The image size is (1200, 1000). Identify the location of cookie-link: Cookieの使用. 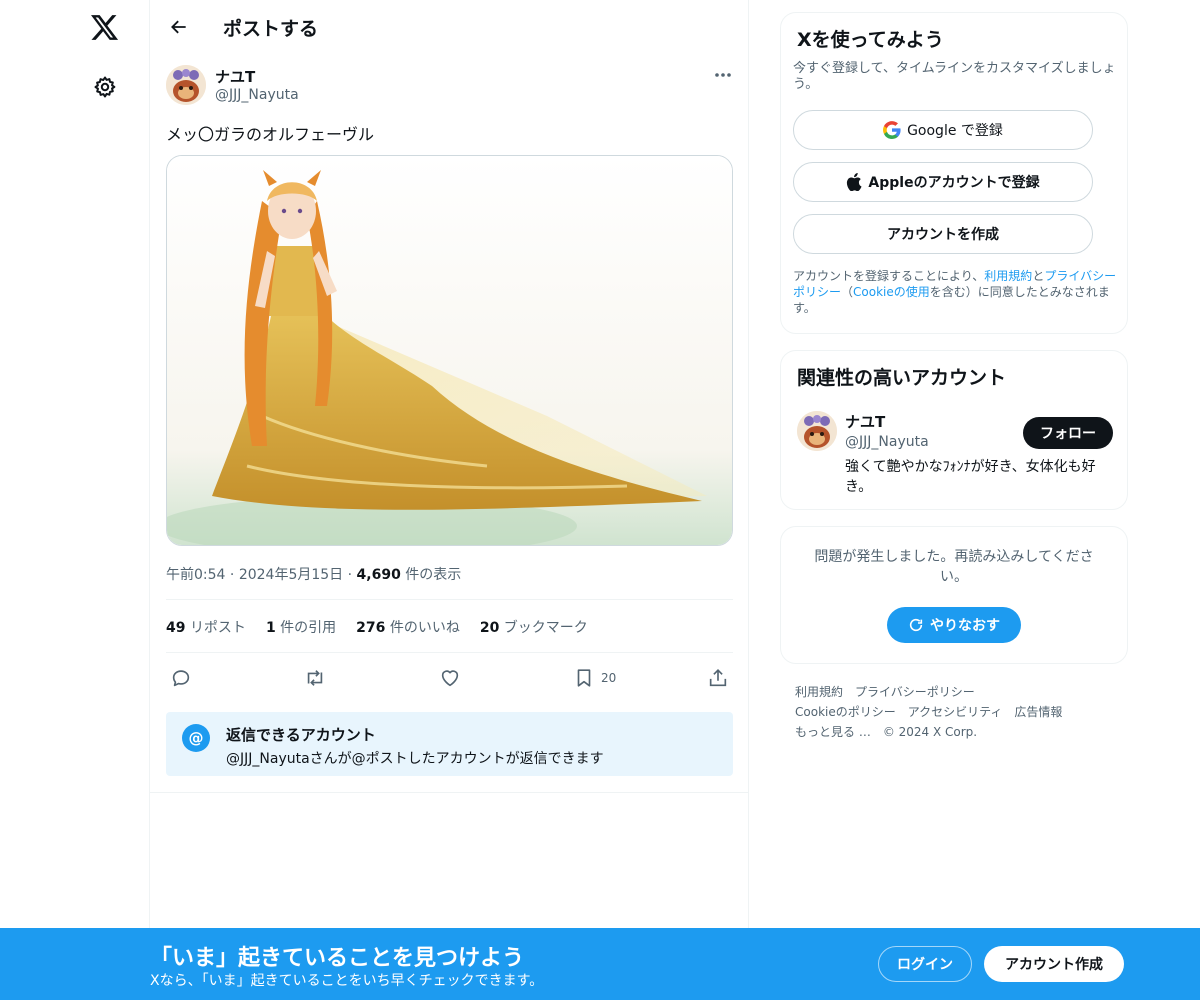
(891, 292).